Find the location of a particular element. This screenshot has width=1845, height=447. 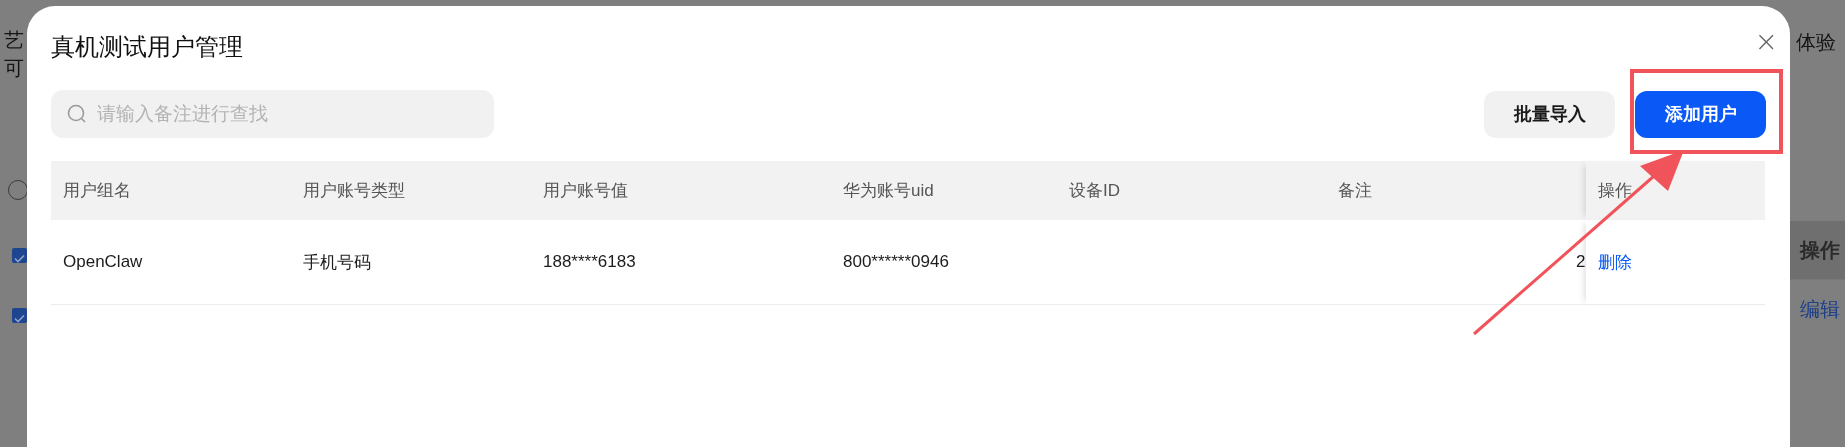

column-header: 用户账号类型 is located at coordinates (354, 191).